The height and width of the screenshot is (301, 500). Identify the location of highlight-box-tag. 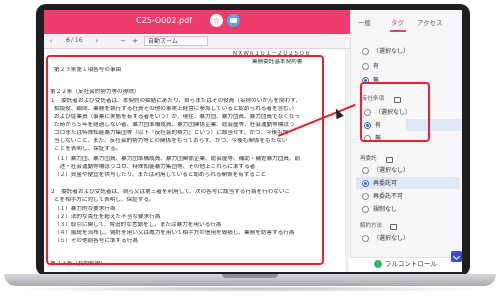
(395, 112).